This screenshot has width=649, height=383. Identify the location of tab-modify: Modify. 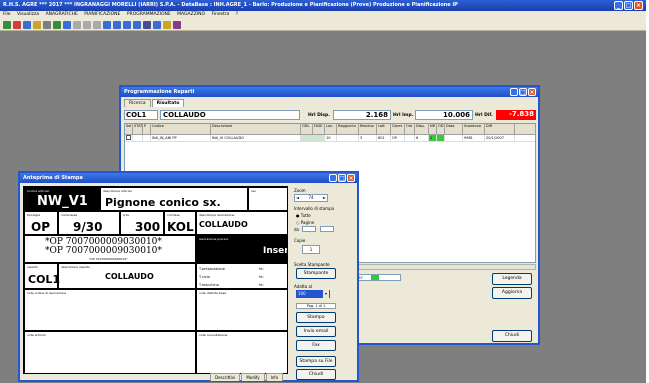
(253, 377).